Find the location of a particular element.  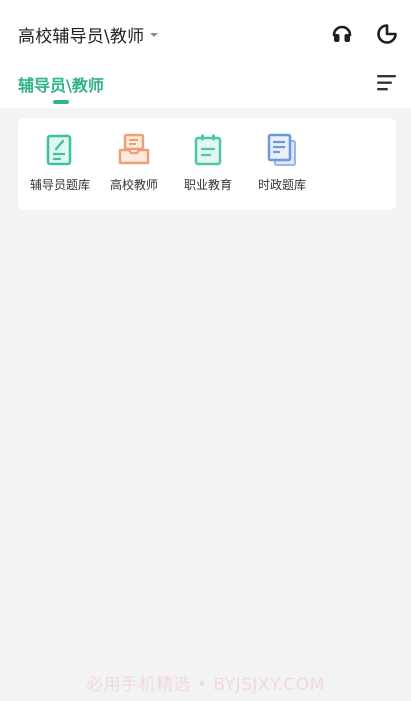

chevron-down-icon is located at coordinates (154, 35).